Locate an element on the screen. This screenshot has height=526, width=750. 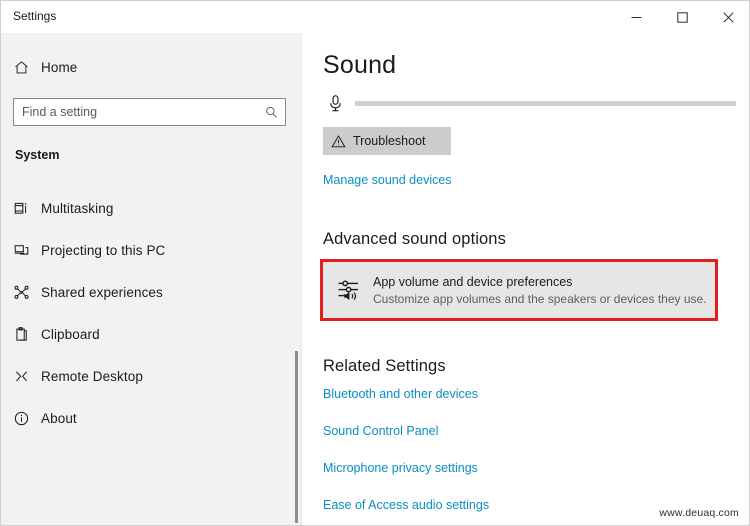
search-box is located at coordinates (149, 112).